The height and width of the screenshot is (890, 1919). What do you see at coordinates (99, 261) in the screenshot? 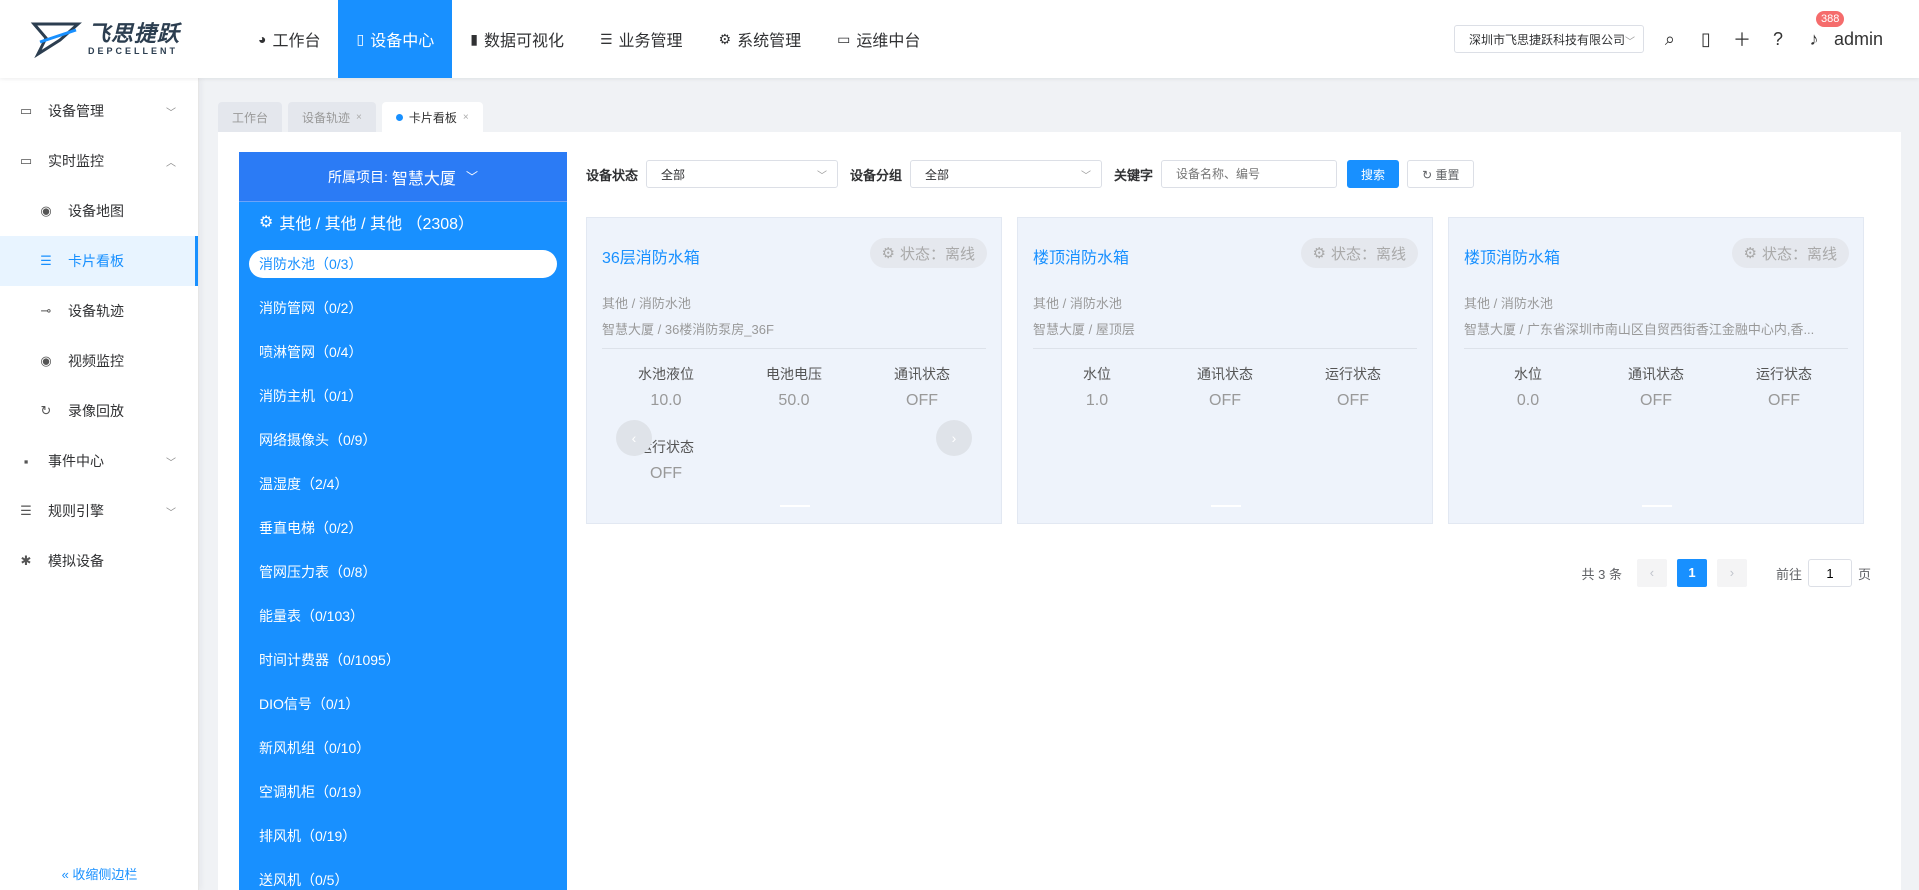
I see `sidebar-item-card-board: ☰ 卡片看板` at bounding box center [99, 261].